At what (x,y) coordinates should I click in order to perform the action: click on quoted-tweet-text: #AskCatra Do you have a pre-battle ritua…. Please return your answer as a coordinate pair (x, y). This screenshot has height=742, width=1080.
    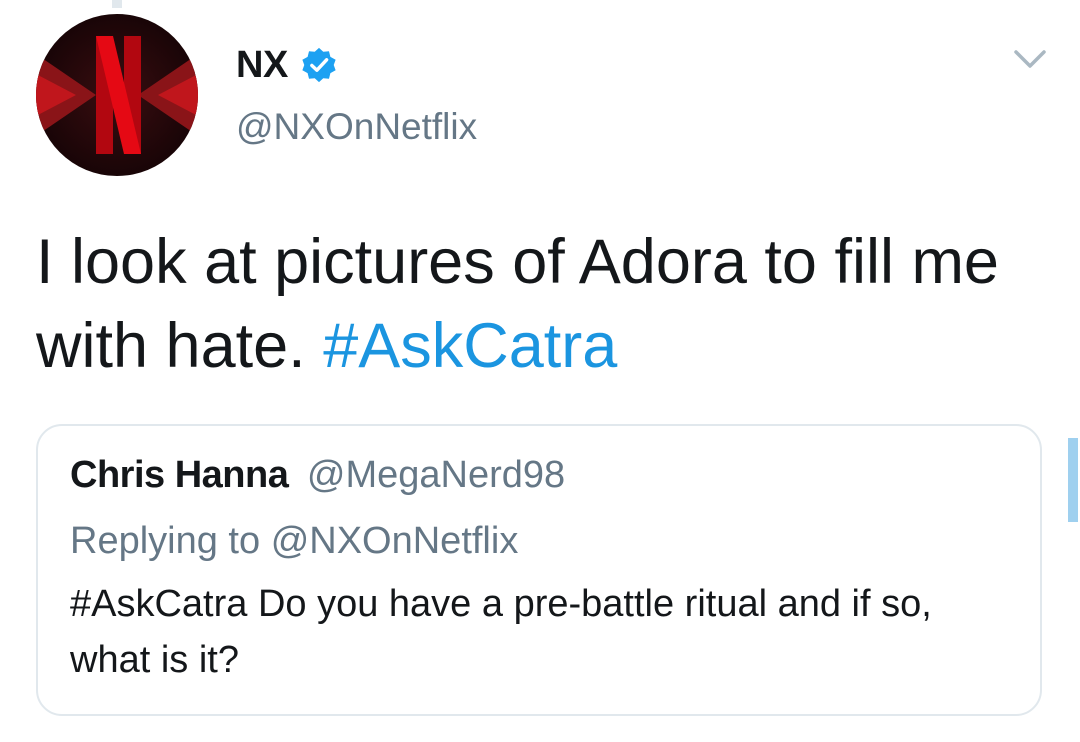
    Looking at the image, I should click on (501, 632).